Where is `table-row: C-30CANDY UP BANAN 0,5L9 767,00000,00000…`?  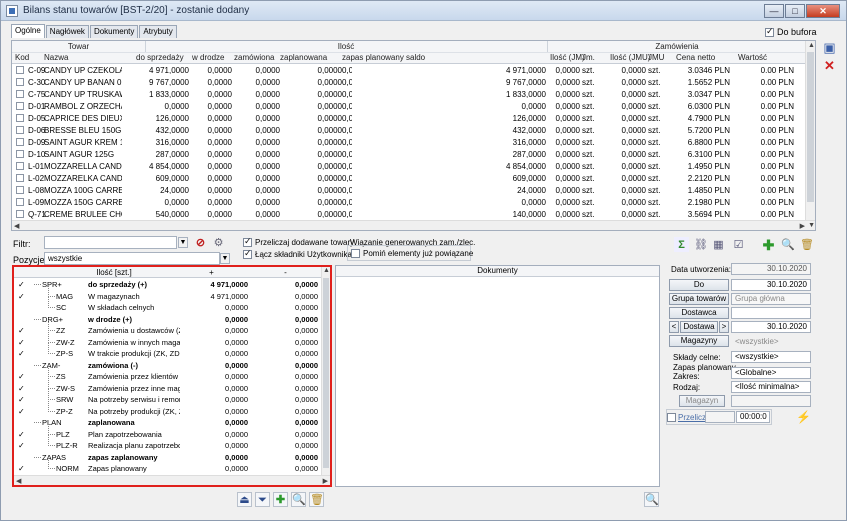 table-row: C-30CANDY UP BANAN 0,5L9 767,00000,00000… is located at coordinates (409, 83).